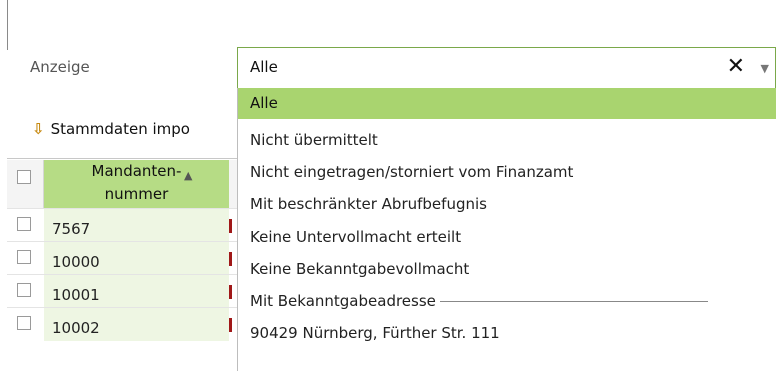 Image resolution: width=776 pixels, height=371 pixels. What do you see at coordinates (123, 158) in the screenshot?
I see `grid-divider` at bounding box center [123, 158].